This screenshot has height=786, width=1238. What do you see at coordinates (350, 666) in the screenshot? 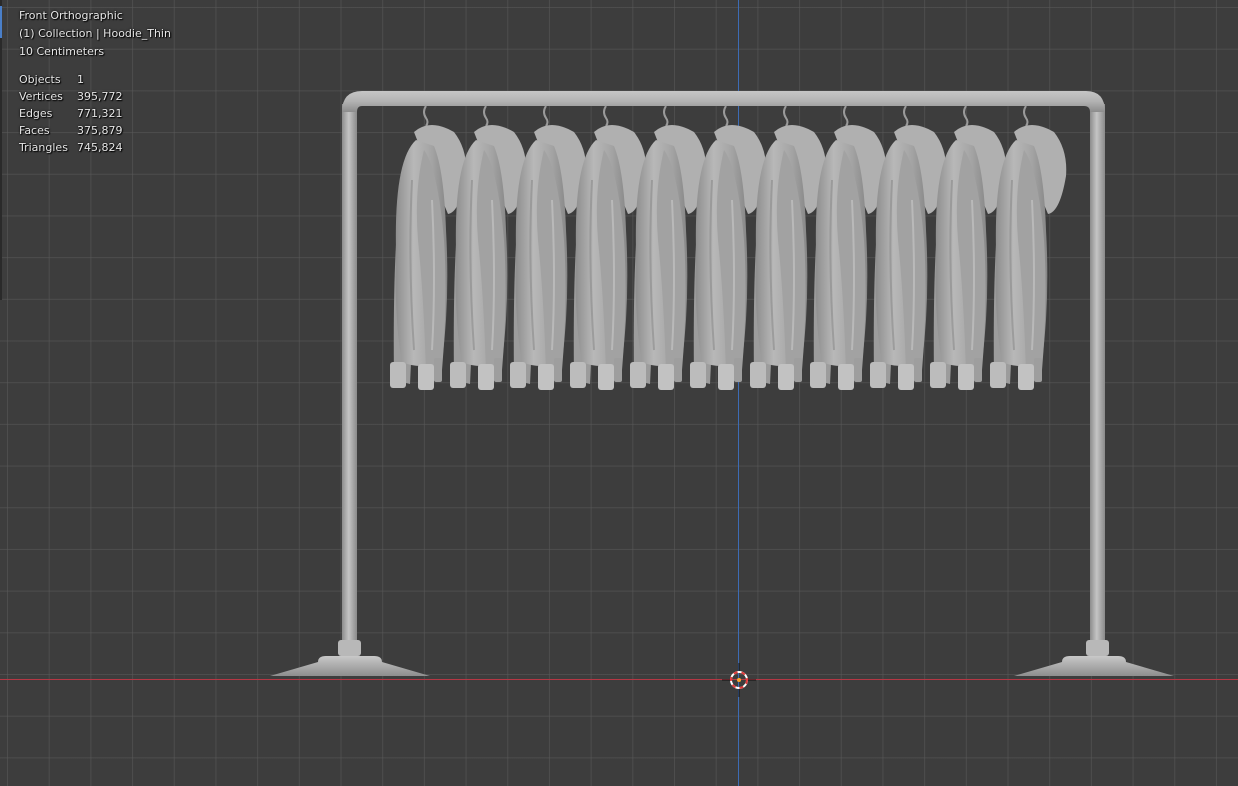
I see `rack-left-base` at bounding box center [350, 666].